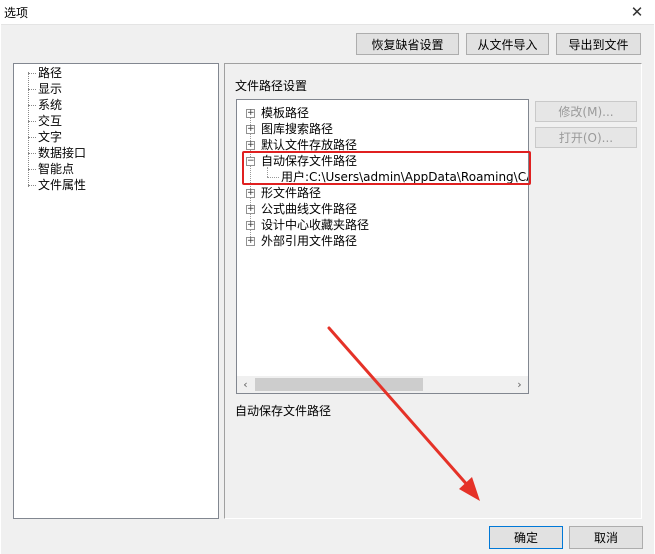 The width and height of the screenshot is (655, 554). I want to click on tree-item-label: 外部引用文件路径, so click(309, 241).